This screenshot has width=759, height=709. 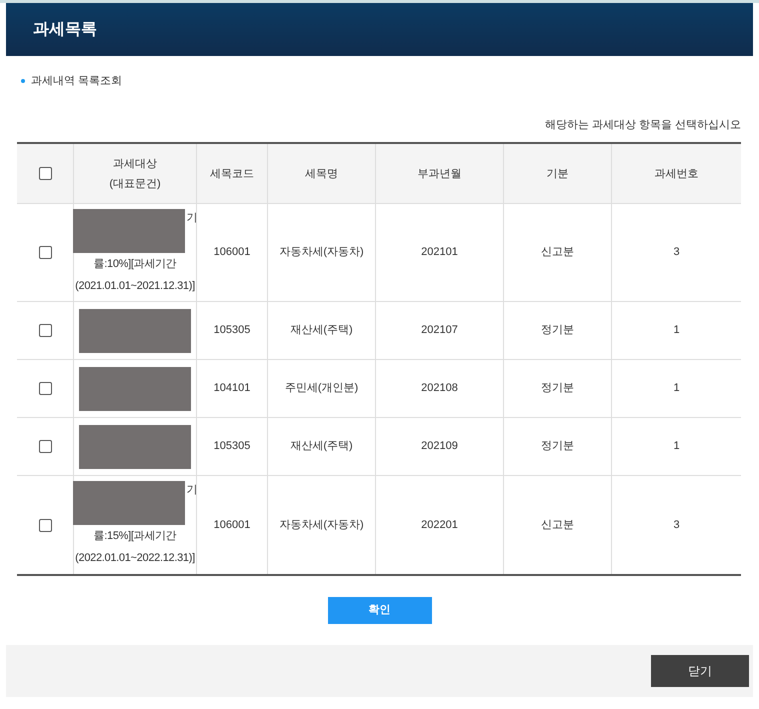 I want to click on table-cell-text: (2021.01.01~2021.12.31)], so click(x=135, y=286).